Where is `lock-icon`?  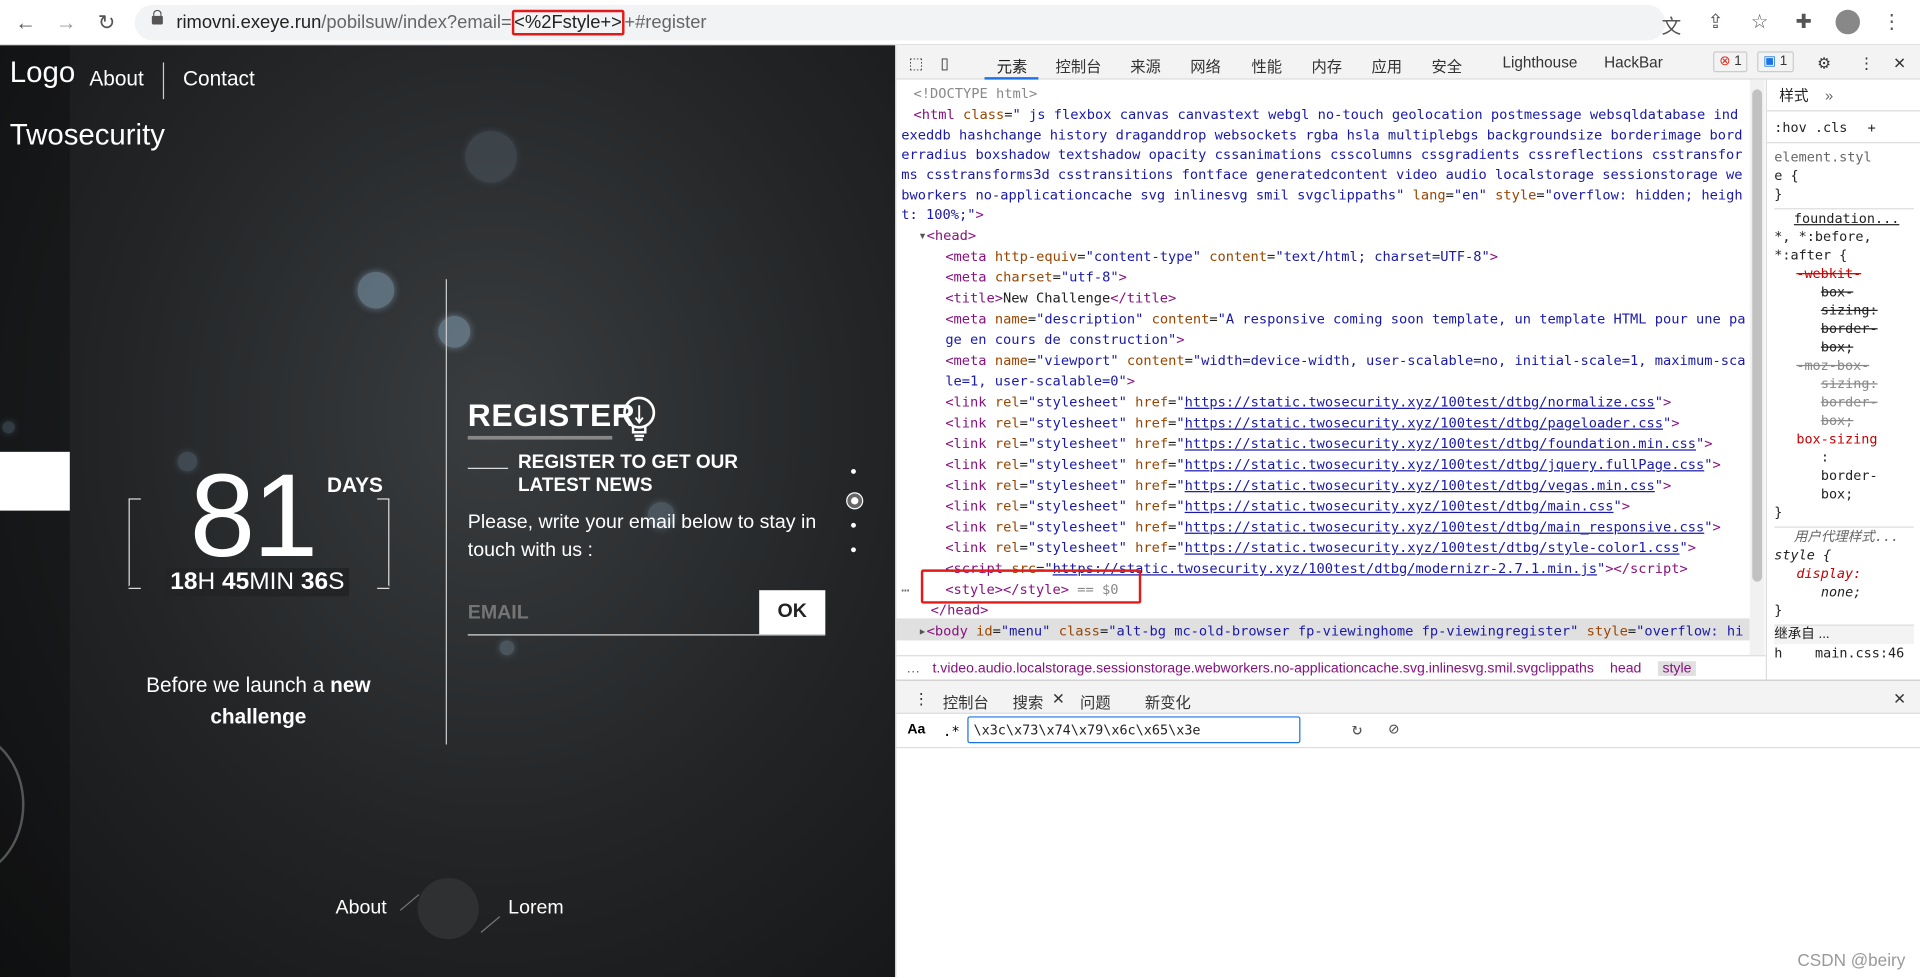 lock-icon is located at coordinates (157, 17).